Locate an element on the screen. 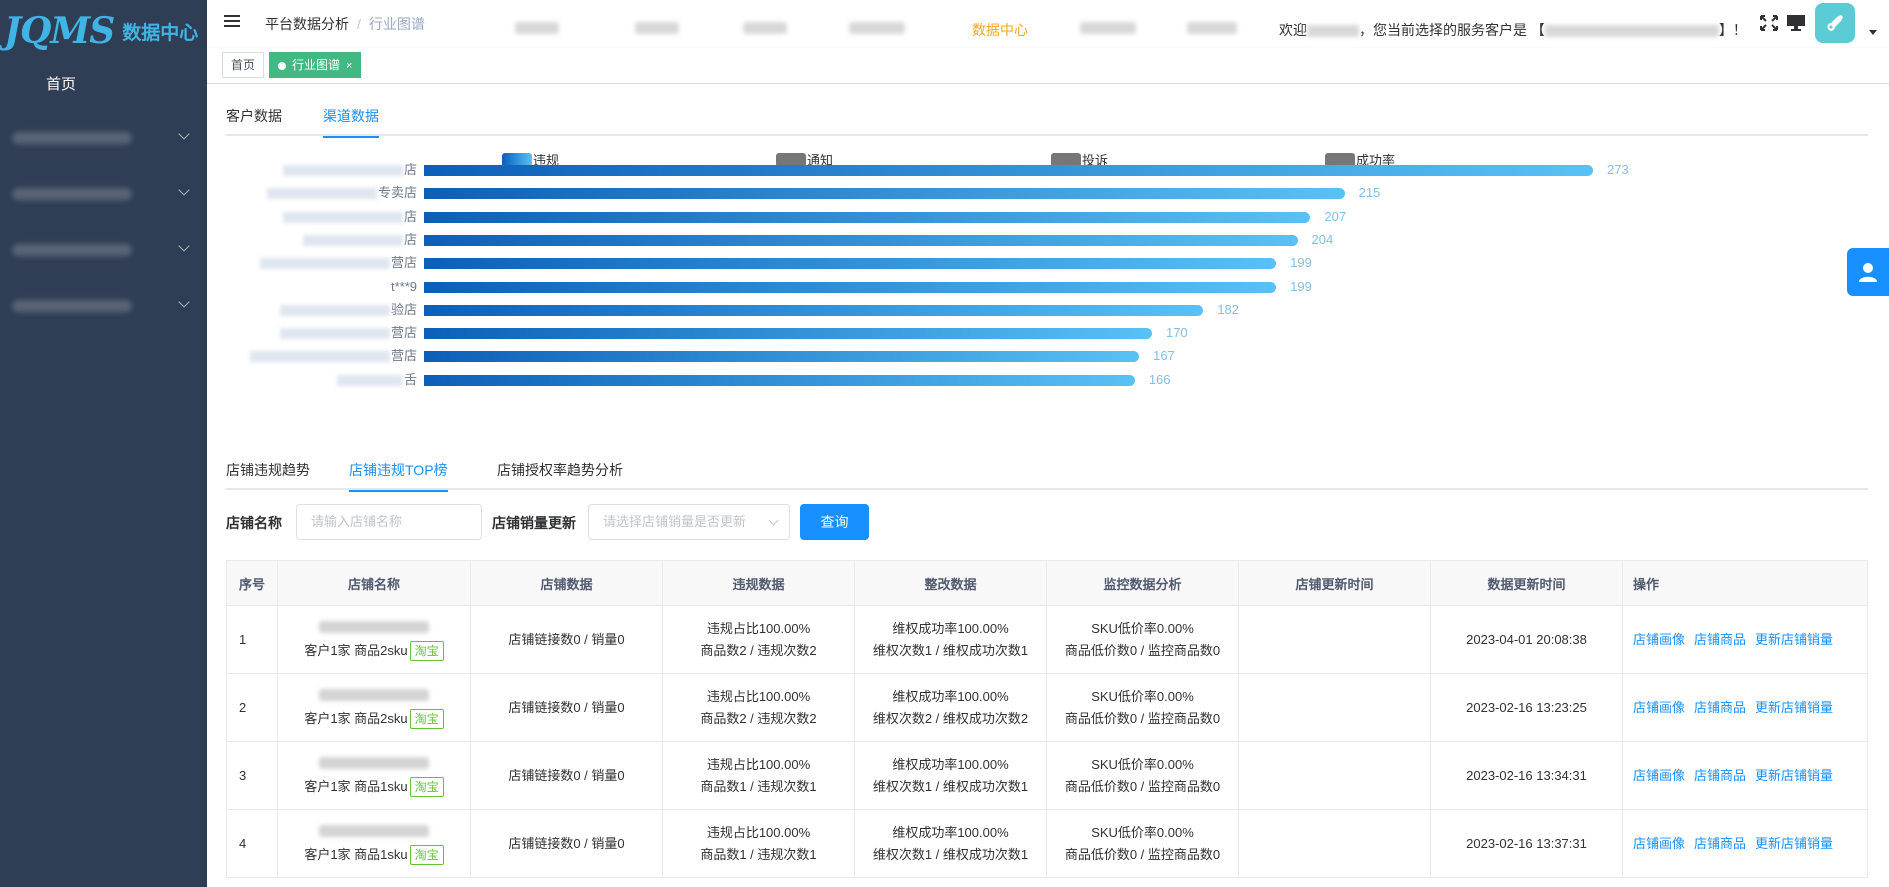 This screenshot has height=887, width=1889. col-shop-name: 店铺名称 is located at coordinates (374, 583).